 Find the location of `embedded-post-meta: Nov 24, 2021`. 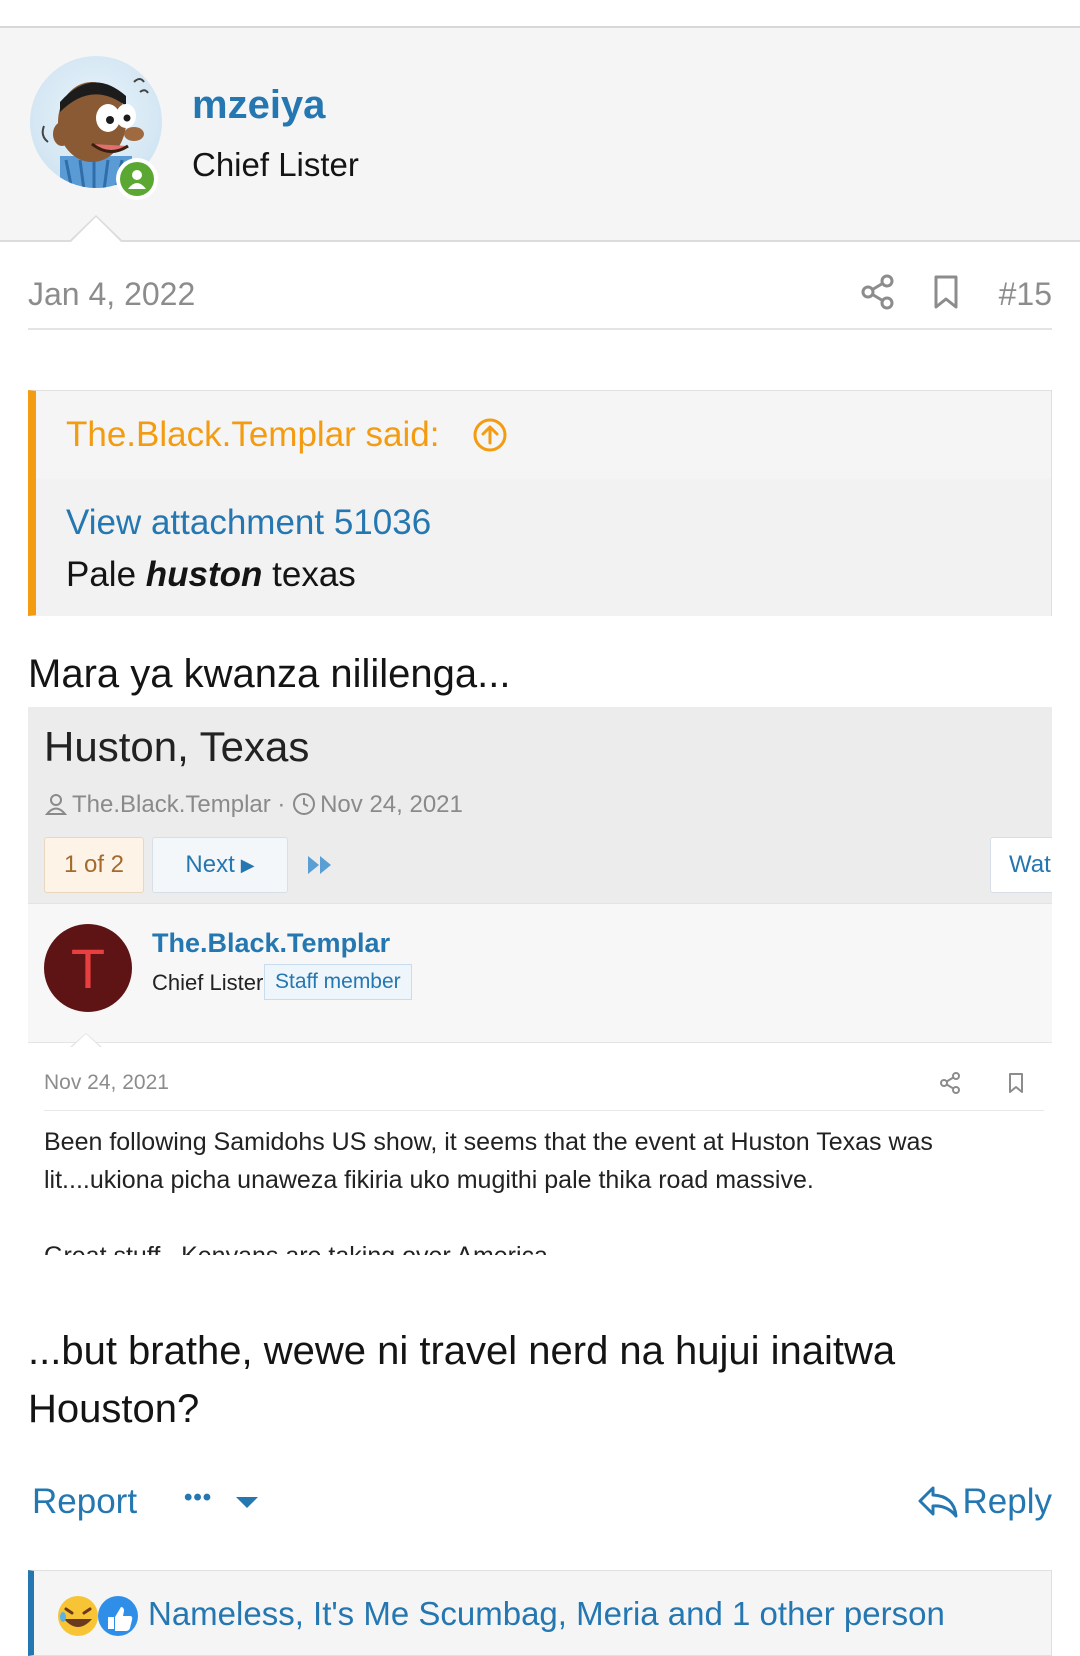

embedded-post-meta: Nov 24, 2021 is located at coordinates (544, 1089).